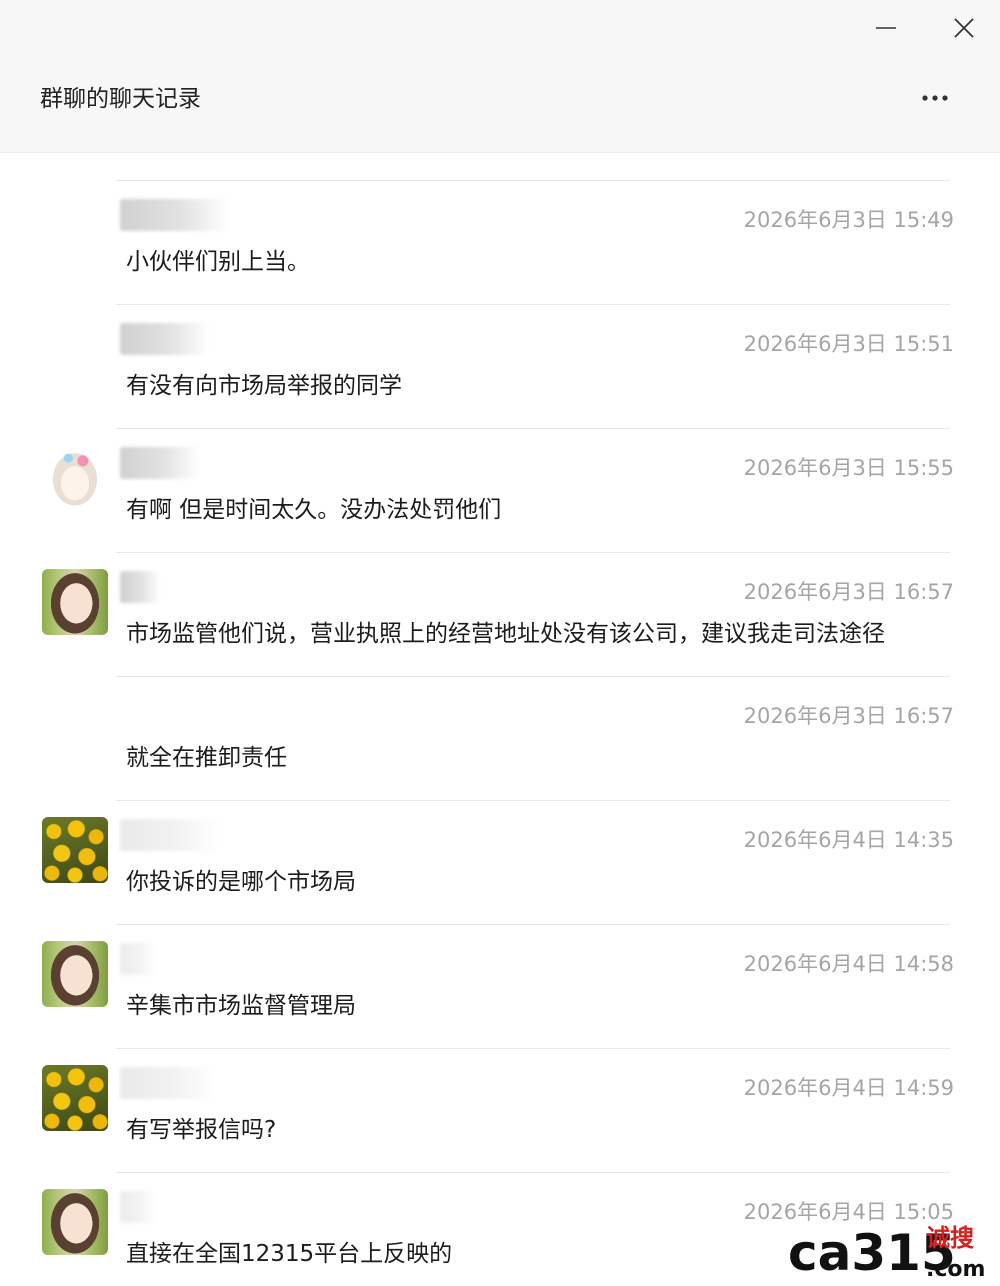 This screenshot has width=1000, height=1286. Describe the element at coordinates (500, 1082) in the screenshot. I see `message-item: 2026年6月4日 14:59 有写举报信吗?` at that location.